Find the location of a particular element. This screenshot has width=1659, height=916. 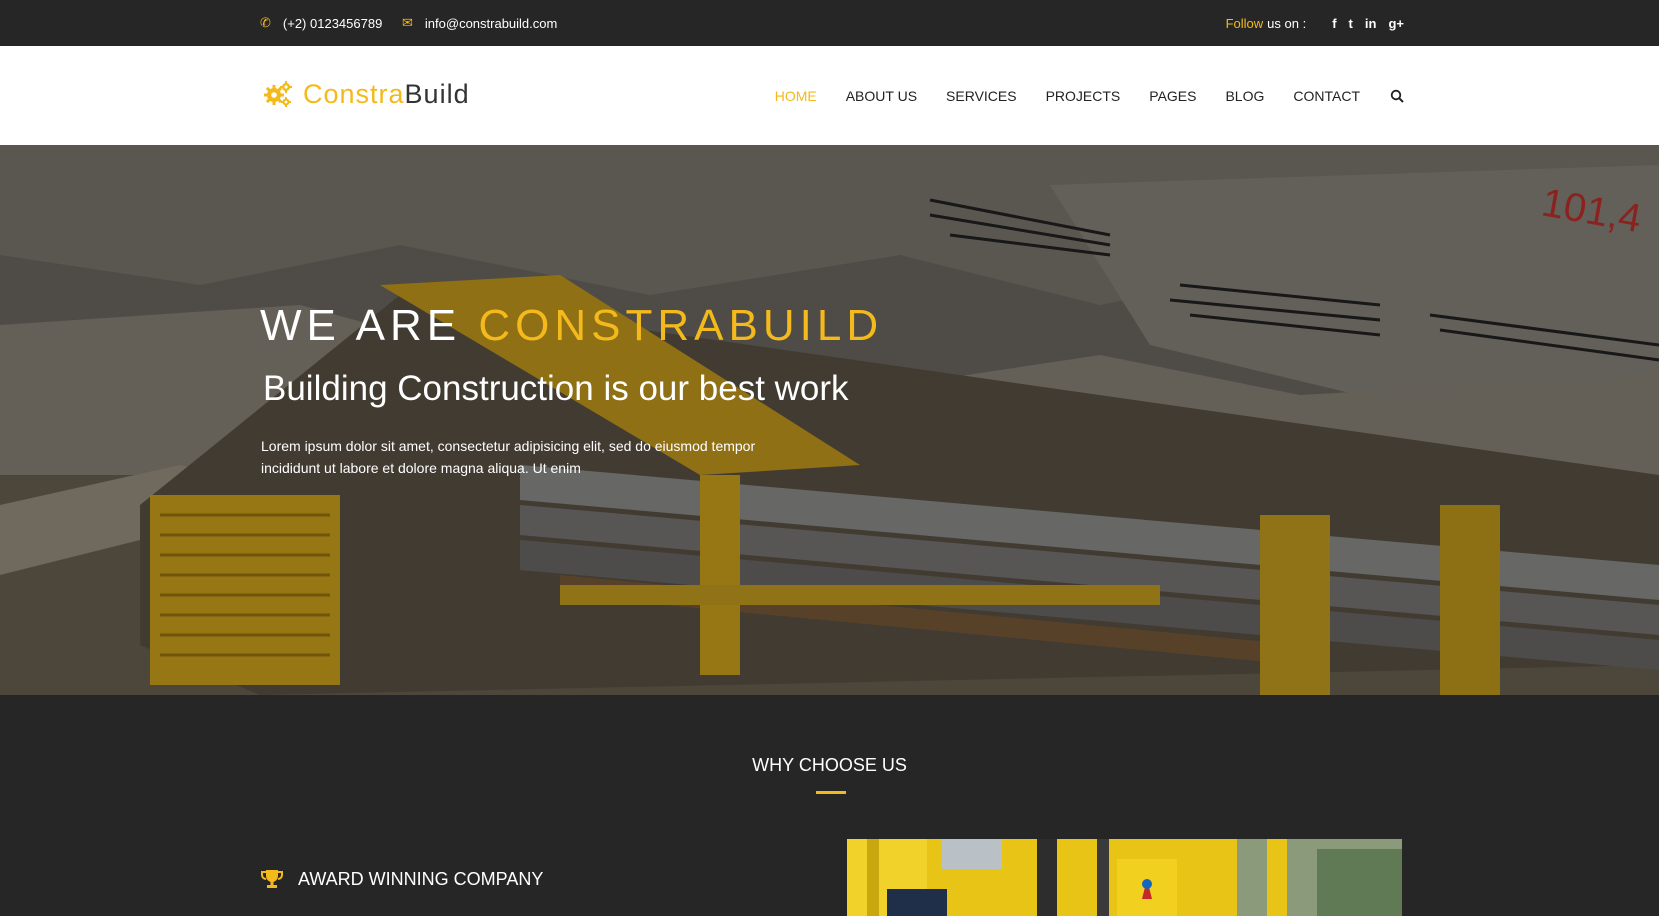

twitter-icon: t is located at coordinates (1351, 23).